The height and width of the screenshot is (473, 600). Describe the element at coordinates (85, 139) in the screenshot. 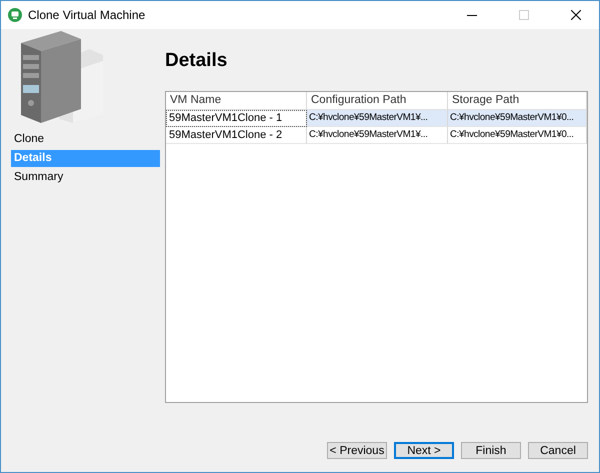

I see `step-item: Clone` at that location.